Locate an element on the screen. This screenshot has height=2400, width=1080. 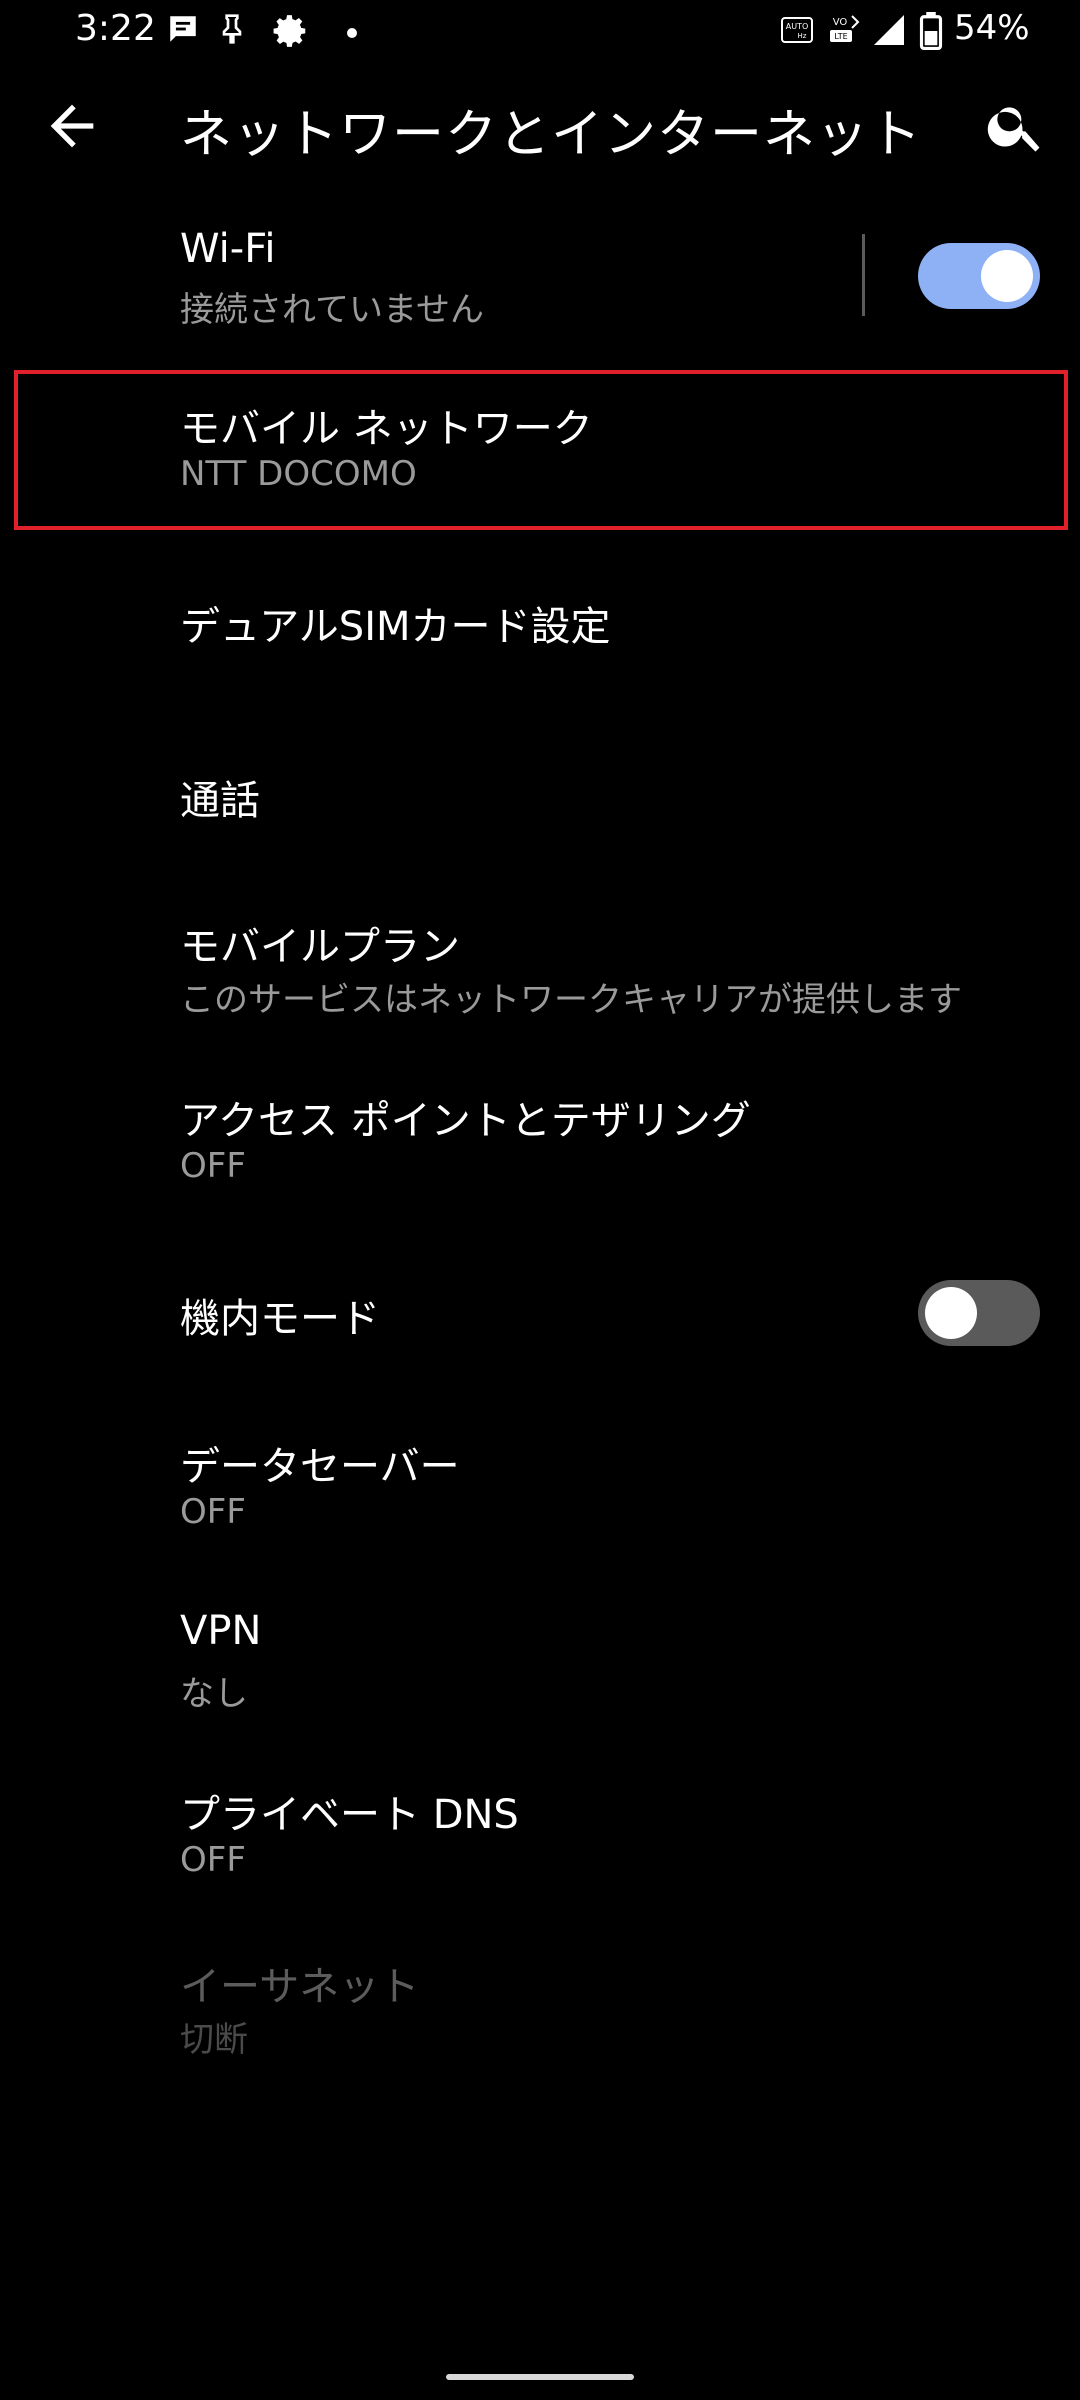
dual-sim-title: デュアルSIMカード設定 is located at coordinates (395, 627).